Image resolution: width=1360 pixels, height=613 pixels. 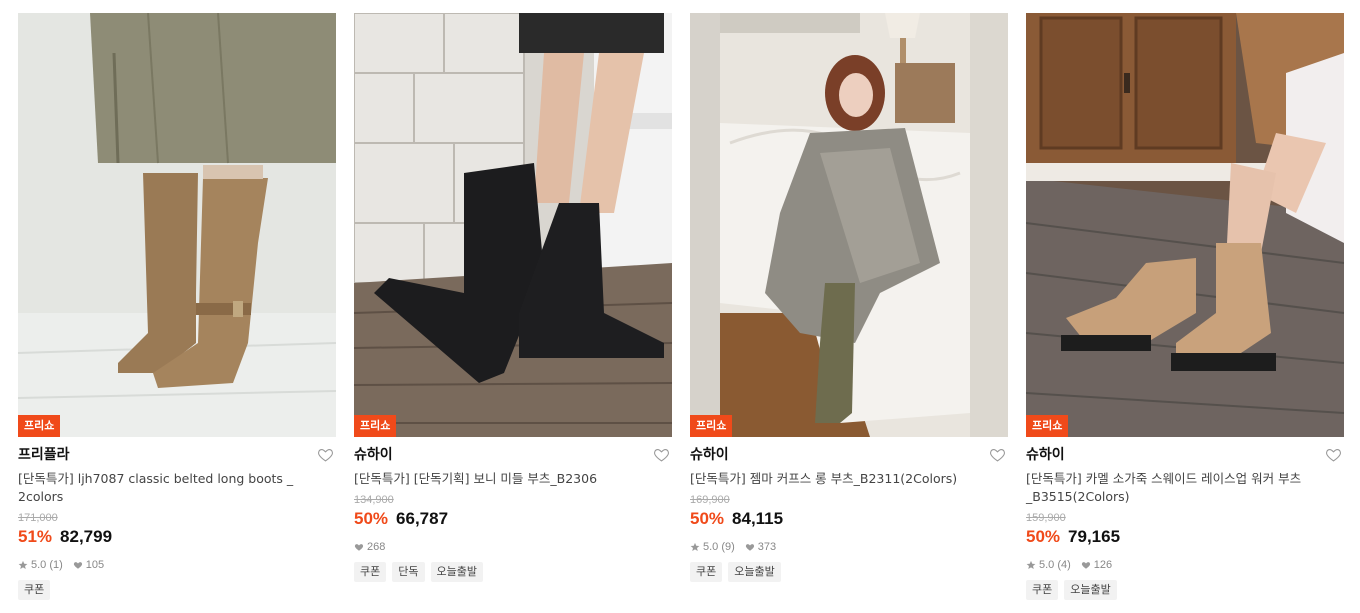 I want to click on tag-list: 쿠폰 단독 오늘출발, so click(x=513, y=572).